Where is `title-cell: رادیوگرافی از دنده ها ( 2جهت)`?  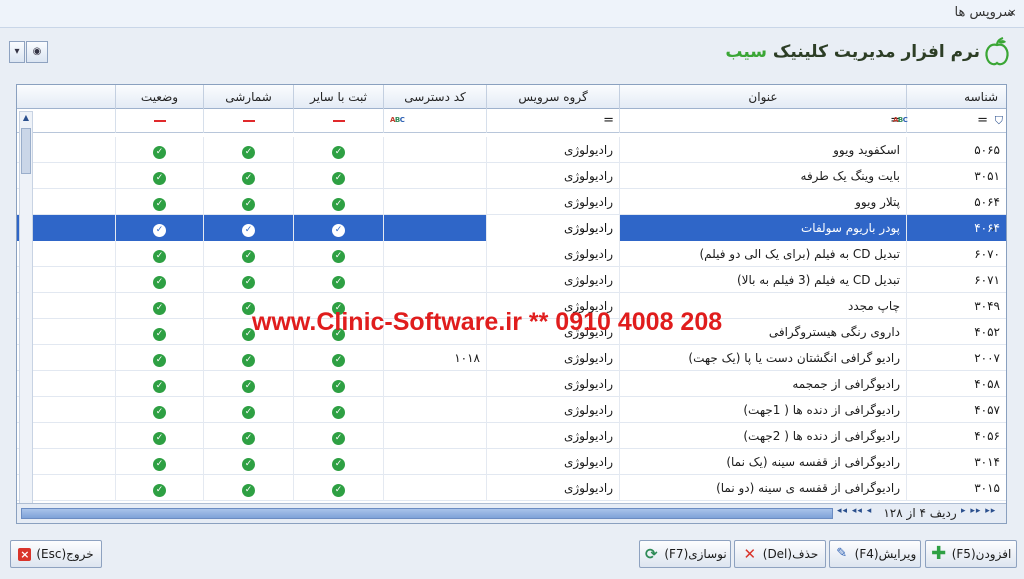
title-cell: رادیوگرافی از دنده ها ( 2جهت) is located at coordinates (762, 436).